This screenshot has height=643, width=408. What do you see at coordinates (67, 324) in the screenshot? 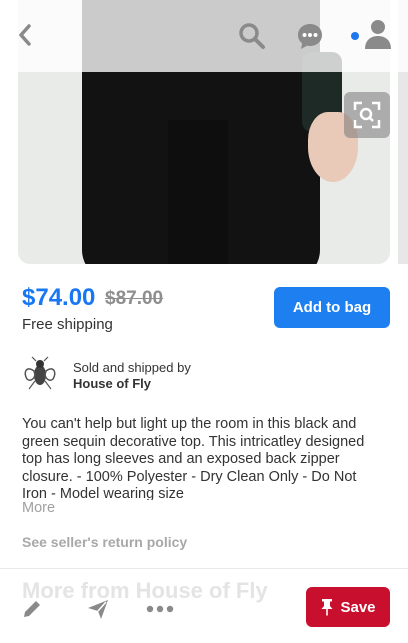
I see `shipping-info: Free shipping` at bounding box center [67, 324].